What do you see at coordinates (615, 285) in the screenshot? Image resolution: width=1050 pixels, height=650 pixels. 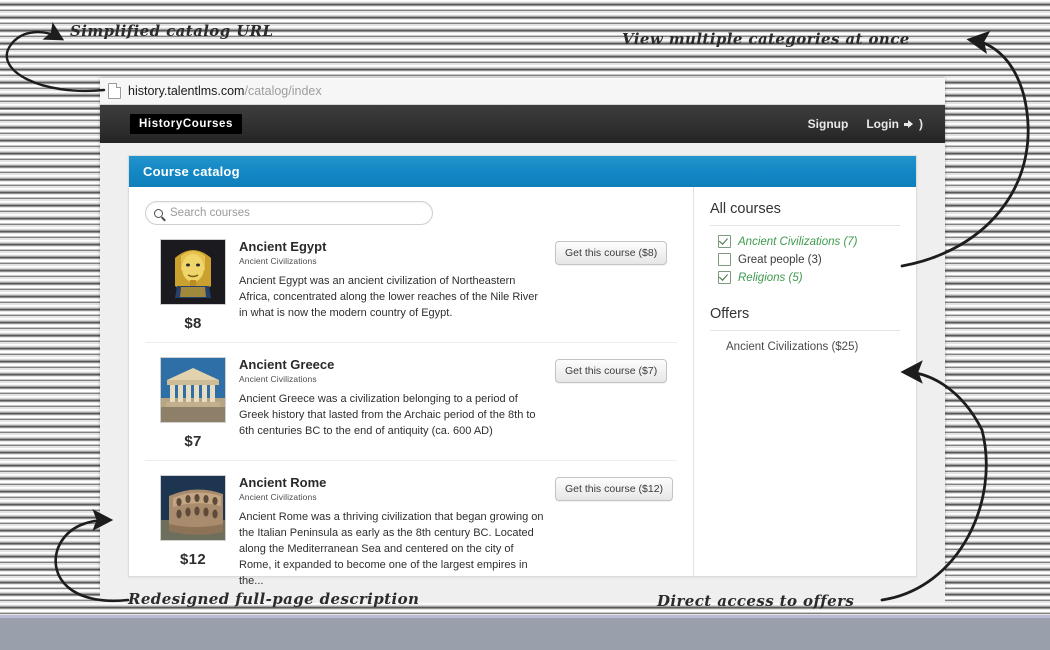 I see `course-action: Get this course ($8)` at bounding box center [615, 285].